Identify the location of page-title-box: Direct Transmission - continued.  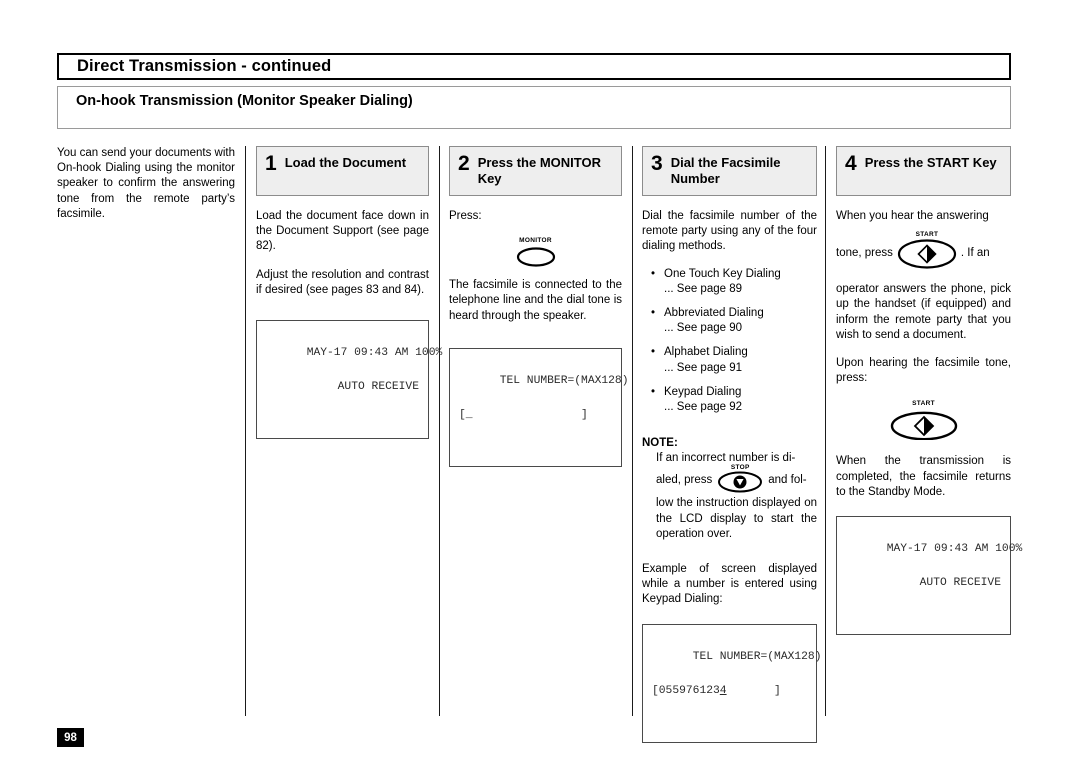
(534, 66).